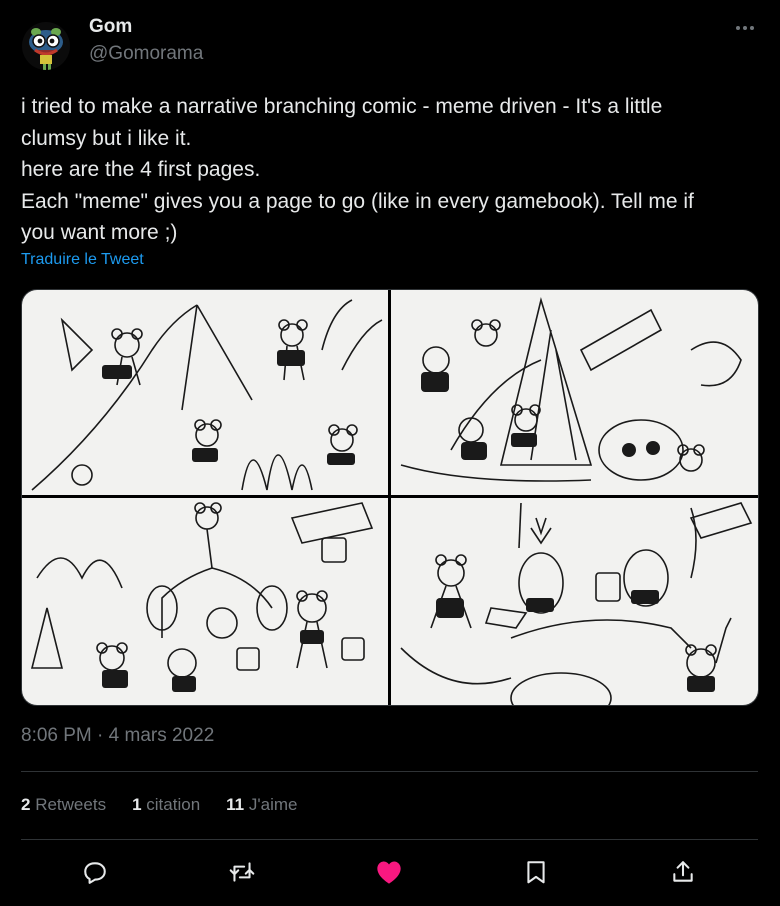 The image size is (780, 906). I want to click on like-button, so click(389, 872).